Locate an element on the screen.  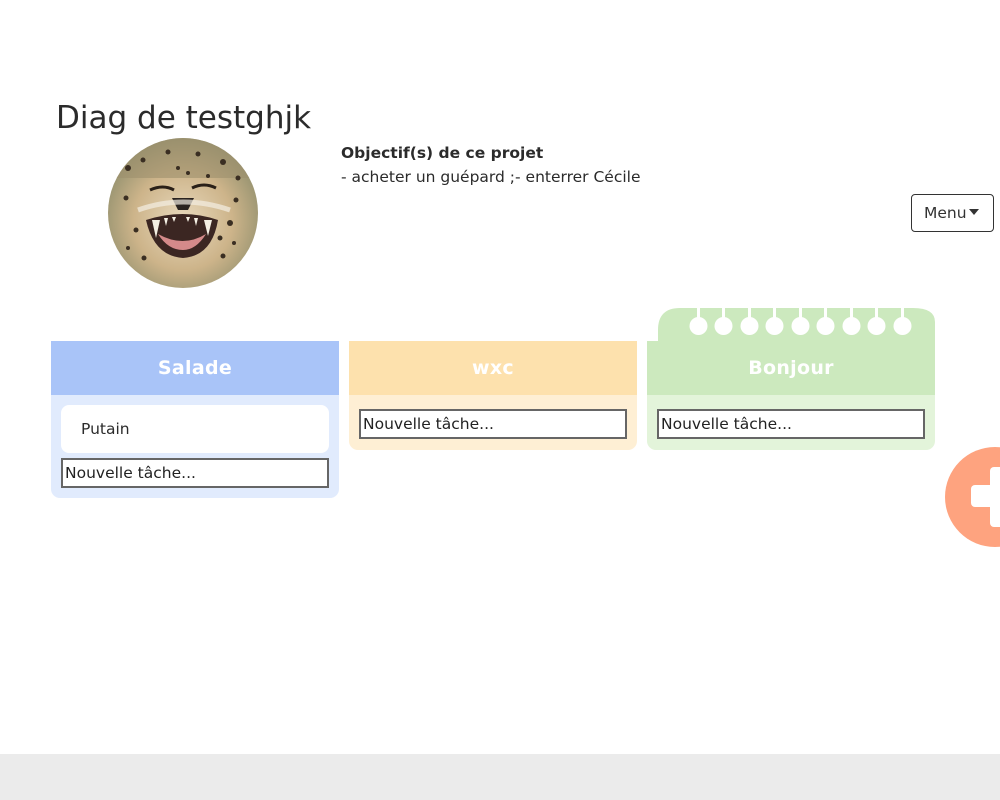
column-bonjour: Bonjour is located at coordinates (791, 395).